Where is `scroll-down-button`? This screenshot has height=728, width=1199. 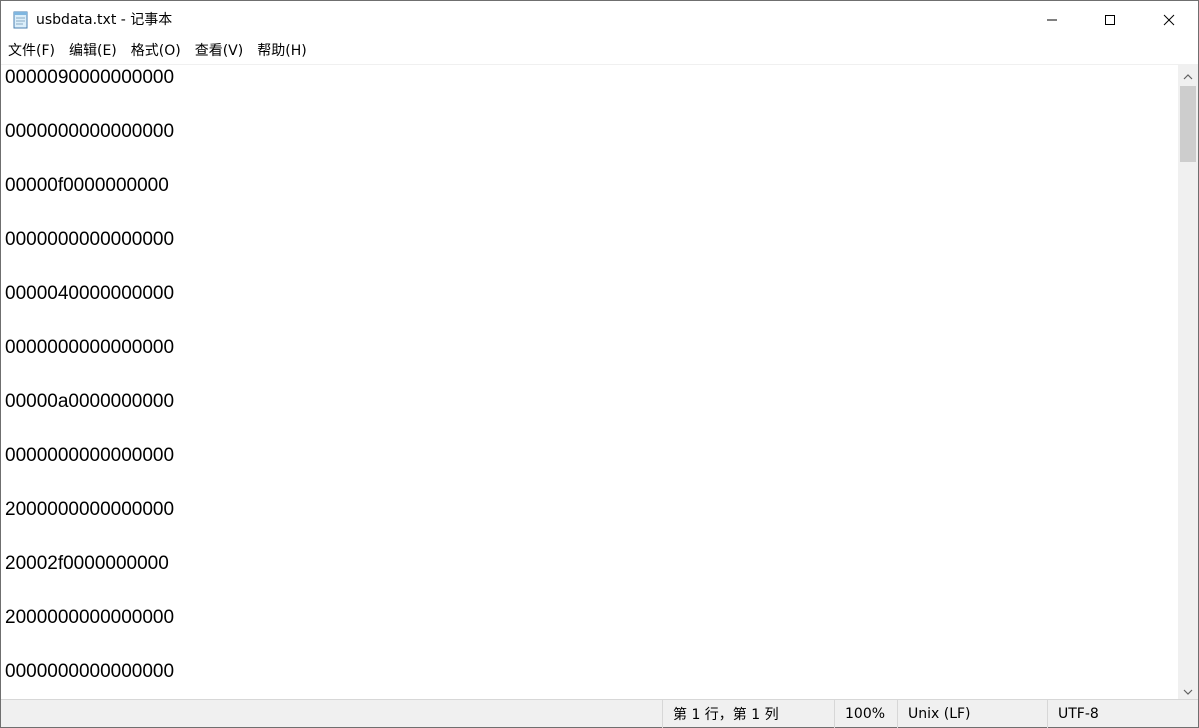 scroll-down-button is located at coordinates (1188, 689).